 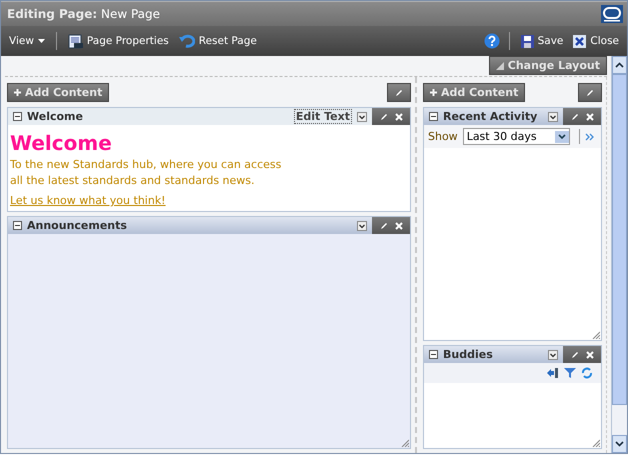 I want to click on edit-text-button: Edit Text, so click(x=323, y=116).